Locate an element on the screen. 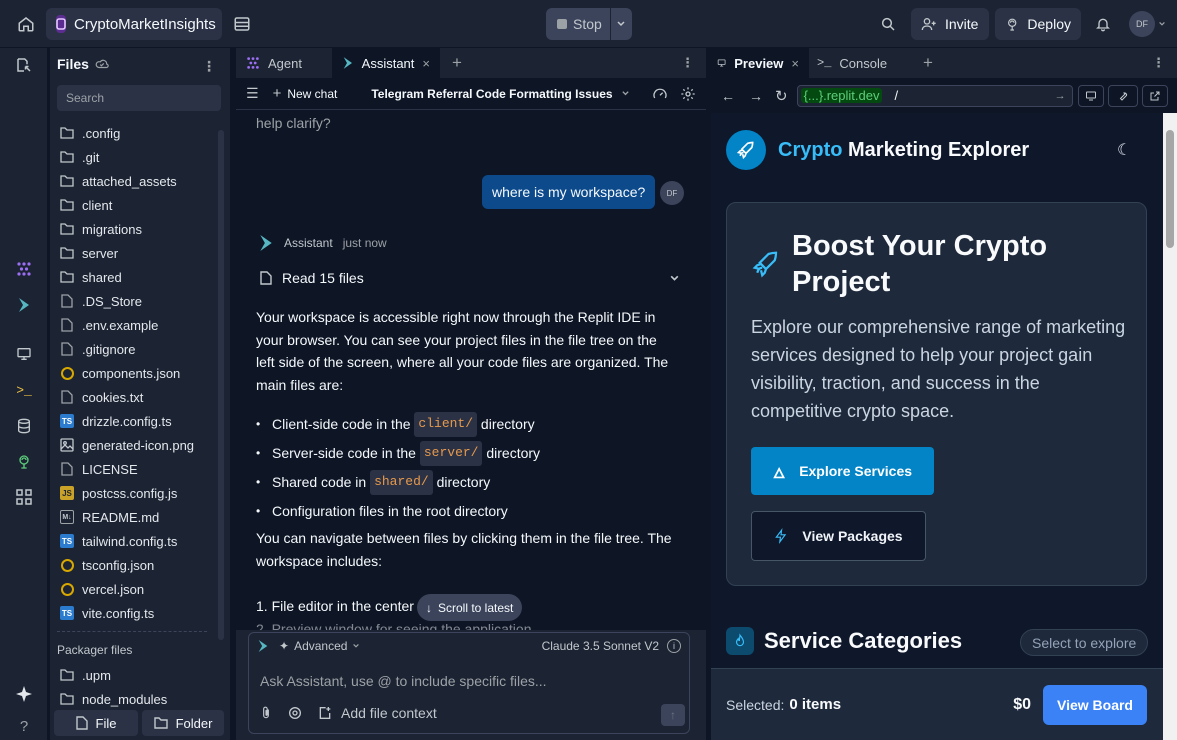 This screenshot has width=1177, height=740. chat-title-dropdown: Telegram Referral Code Formatting Issues is located at coordinates (500, 94).